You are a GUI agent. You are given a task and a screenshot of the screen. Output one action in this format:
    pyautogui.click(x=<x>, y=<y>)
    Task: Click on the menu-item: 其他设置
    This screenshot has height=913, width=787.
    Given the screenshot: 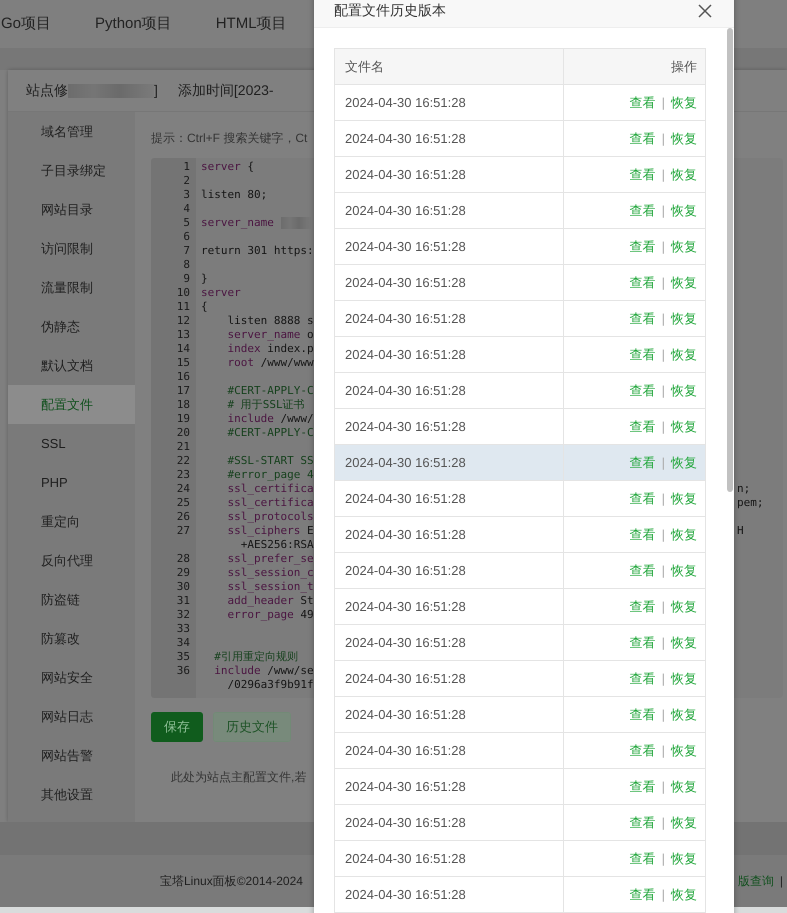 What is the action you would take?
    pyautogui.click(x=71, y=794)
    